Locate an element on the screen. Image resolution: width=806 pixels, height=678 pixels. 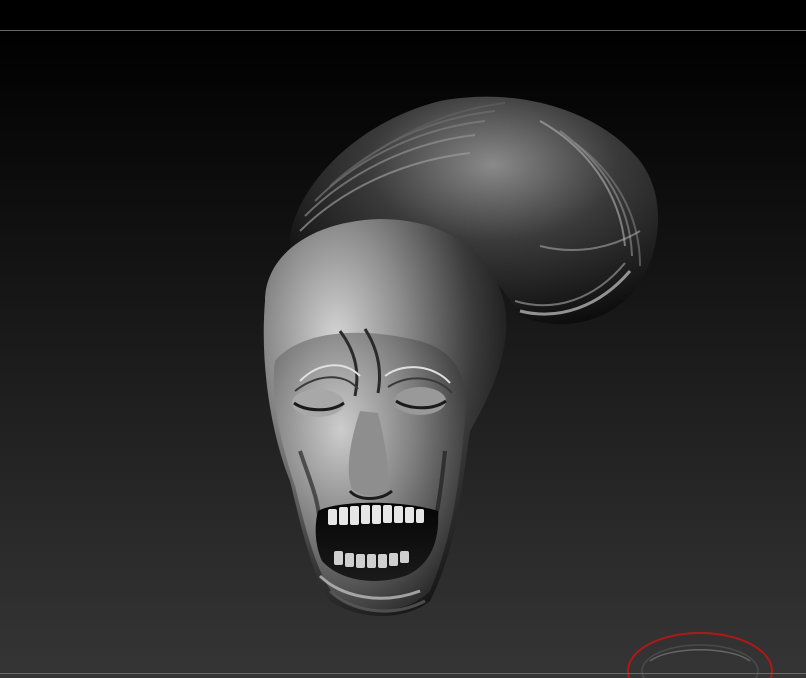
viewport-bottom-divider is located at coordinates (403, 673).